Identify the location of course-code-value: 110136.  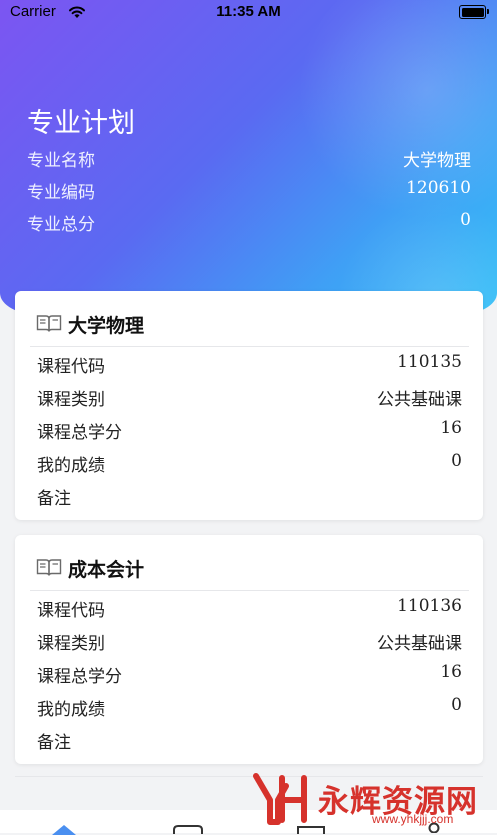
(429, 606).